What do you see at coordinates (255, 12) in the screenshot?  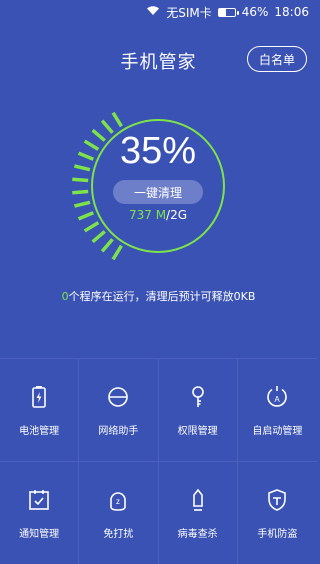 I see `battery-percent: 46%` at bounding box center [255, 12].